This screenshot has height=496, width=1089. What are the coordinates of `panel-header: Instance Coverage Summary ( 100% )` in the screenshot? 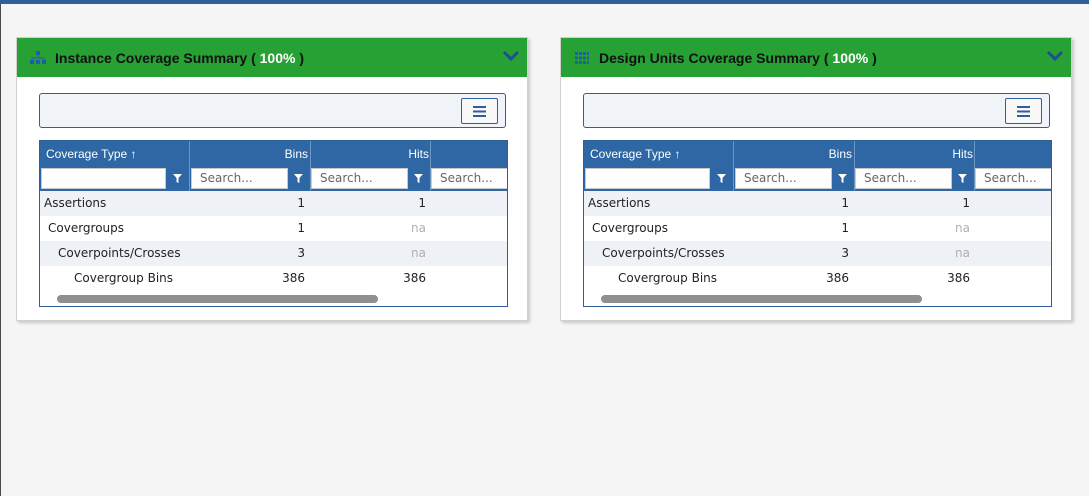 It's located at (272, 57).